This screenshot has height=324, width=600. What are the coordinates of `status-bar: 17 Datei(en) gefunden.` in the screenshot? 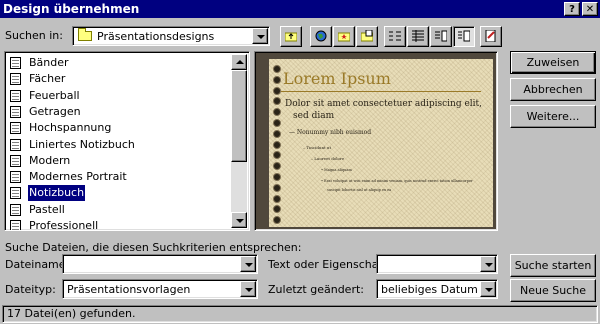 It's located at (300, 314).